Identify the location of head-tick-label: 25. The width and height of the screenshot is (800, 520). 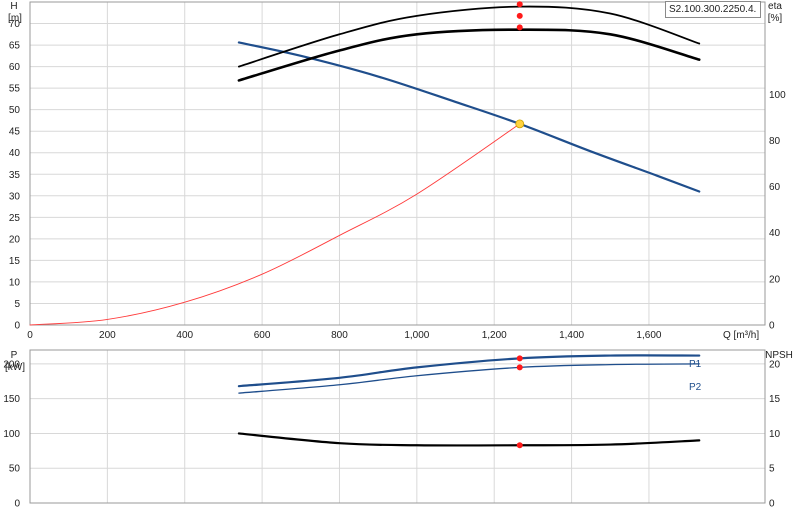
(15, 218).